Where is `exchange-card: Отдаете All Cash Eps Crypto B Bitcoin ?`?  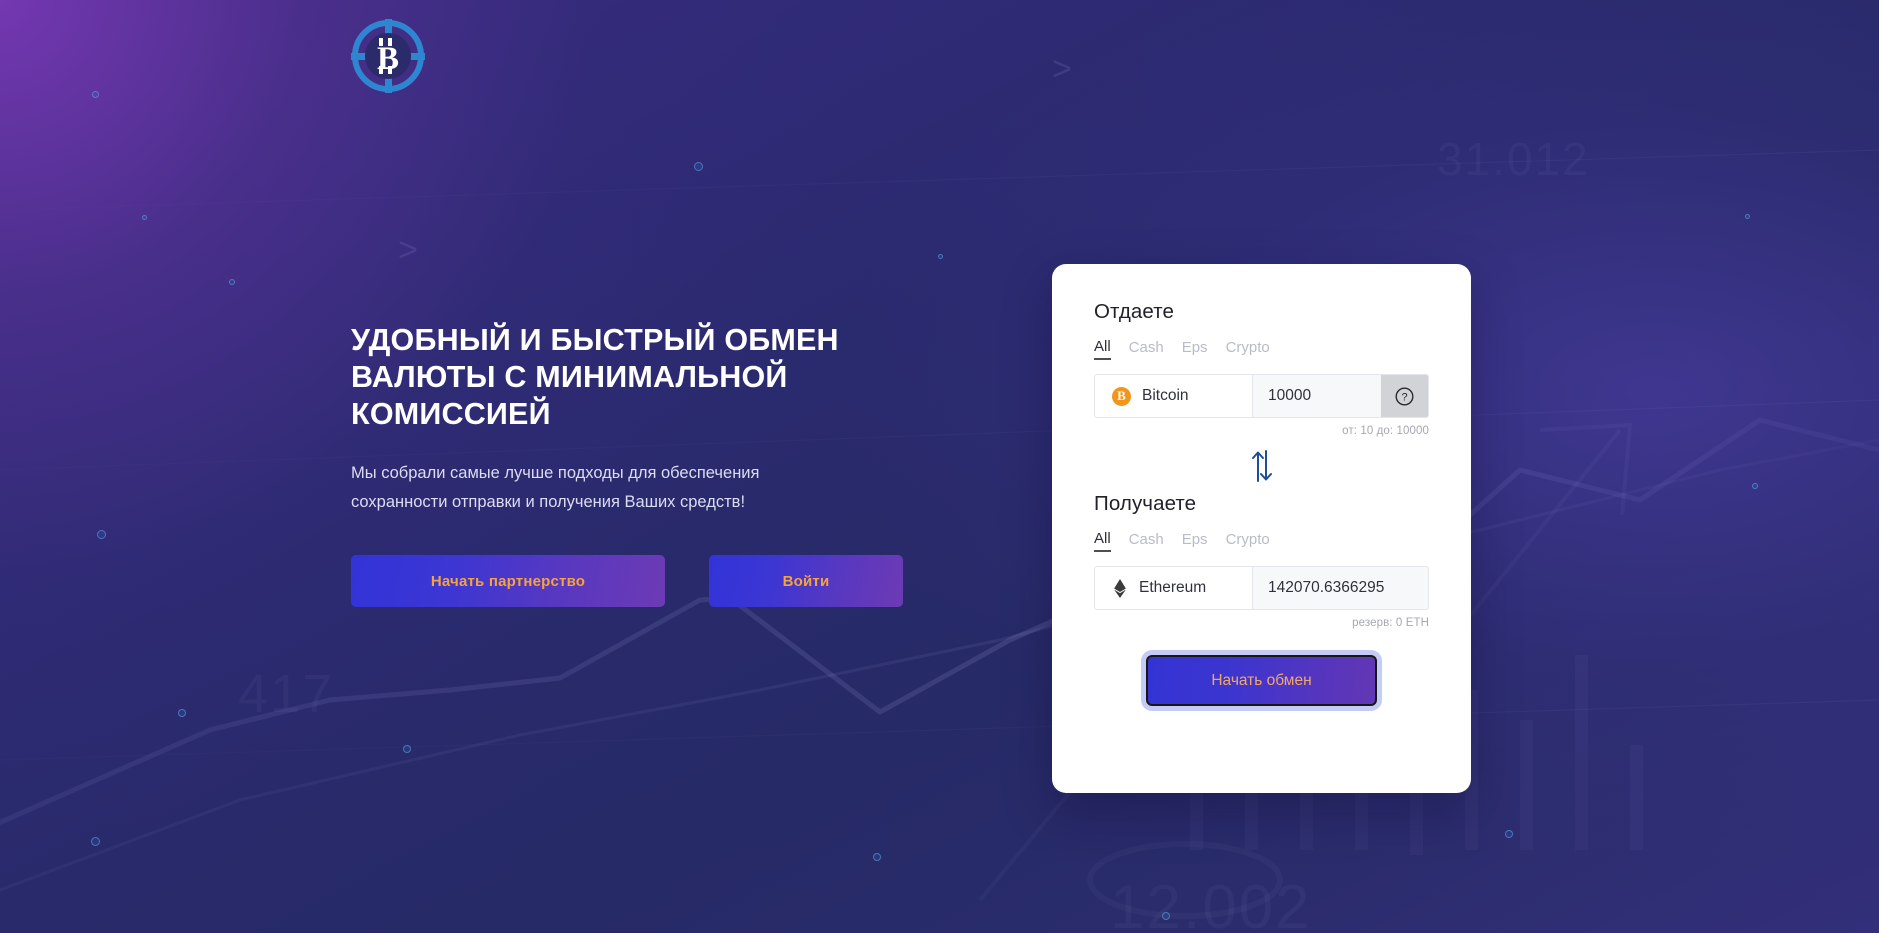
exchange-card: Отдаете All Cash Eps Crypto B Bitcoin ? is located at coordinates (1261, 528).